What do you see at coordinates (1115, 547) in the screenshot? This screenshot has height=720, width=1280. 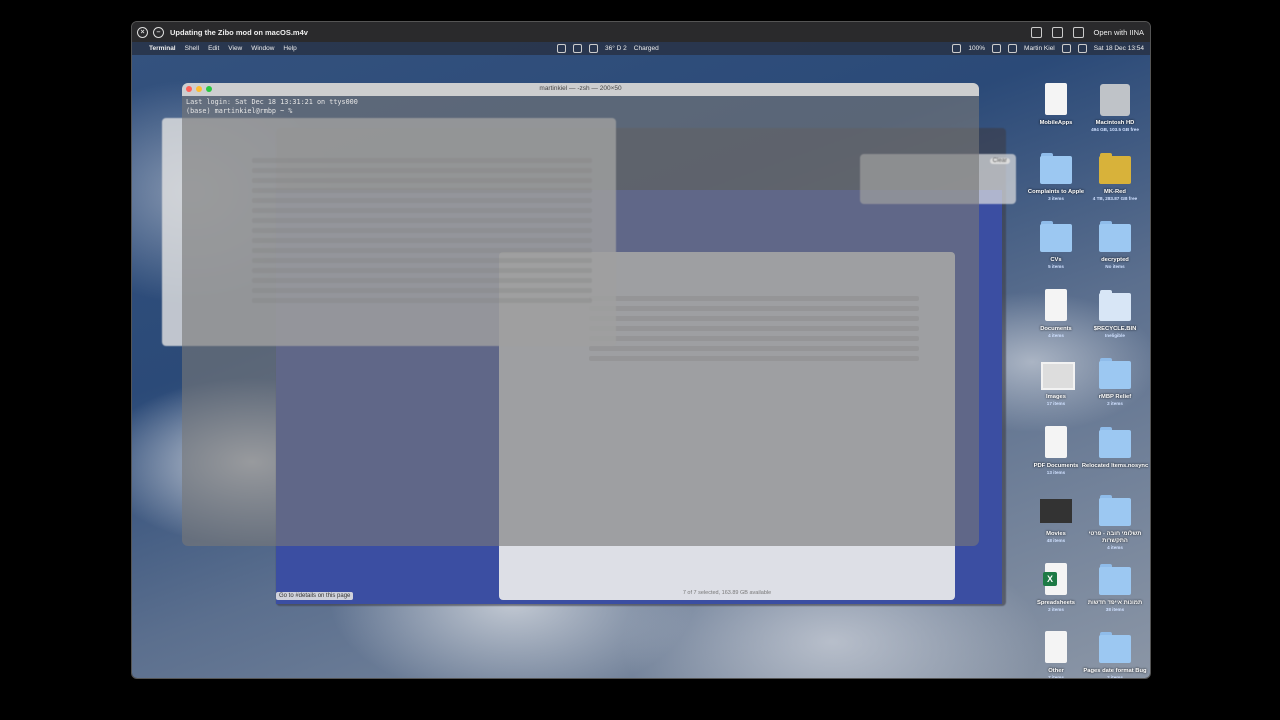 I see `desktop-icon-info: 4 items` at bounding box center [1115, 547].